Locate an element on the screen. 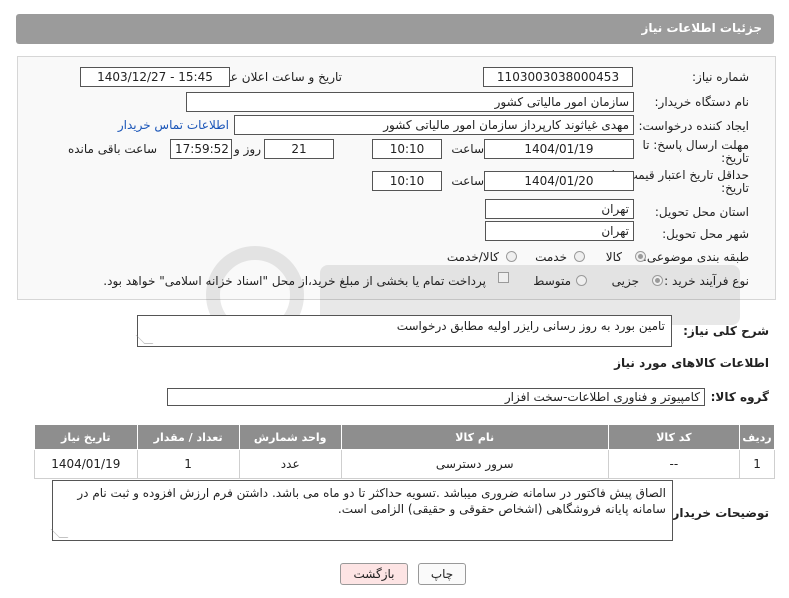 The height and width of the screenshot is (598, 789). item-unit-cell: عدد is located at coordinates (290, 464).